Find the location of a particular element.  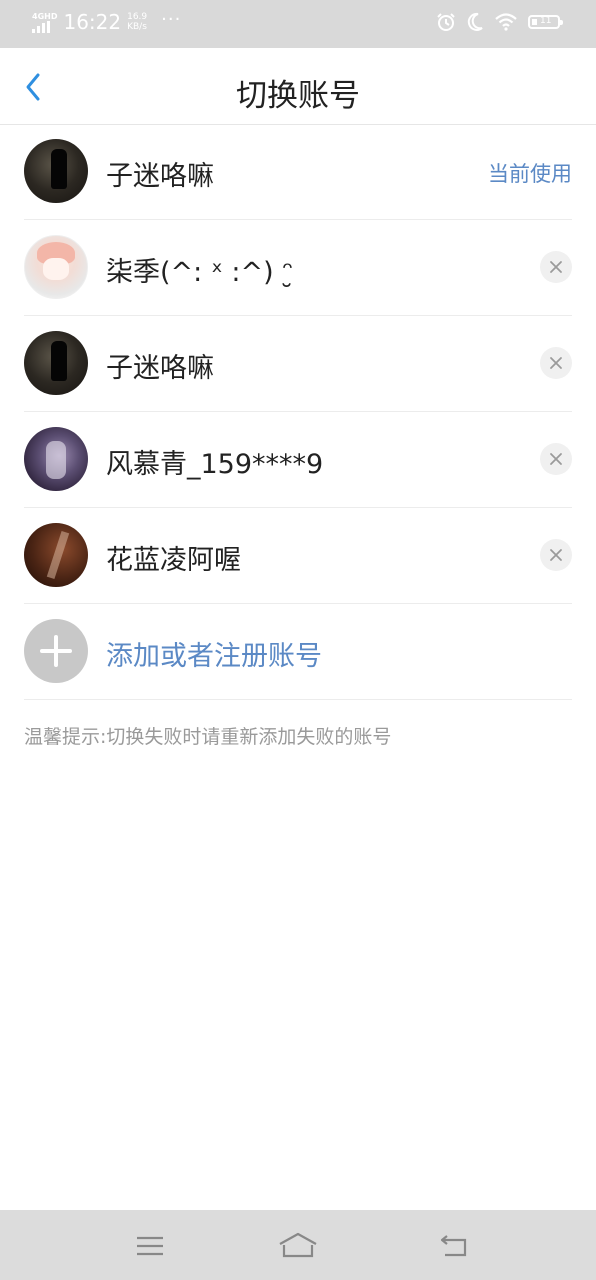

network-speed: 16.9 KB/s is located at coordinates (137, 22).